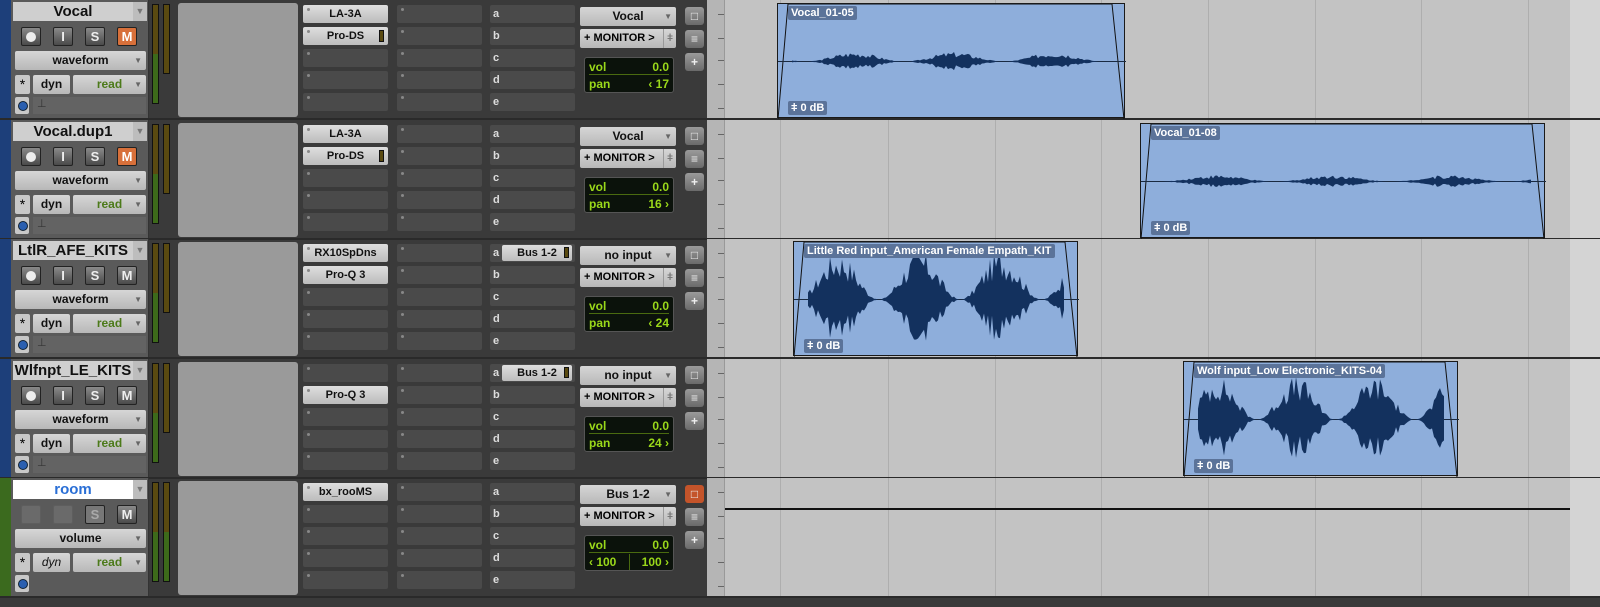 Image resolution: width=1600 pixels, height=607 pixels. What do you see at coordinates (655, 562) in the screenshot?
I see `pan-right-value: 100 ›` at bounding box center [655, 562].